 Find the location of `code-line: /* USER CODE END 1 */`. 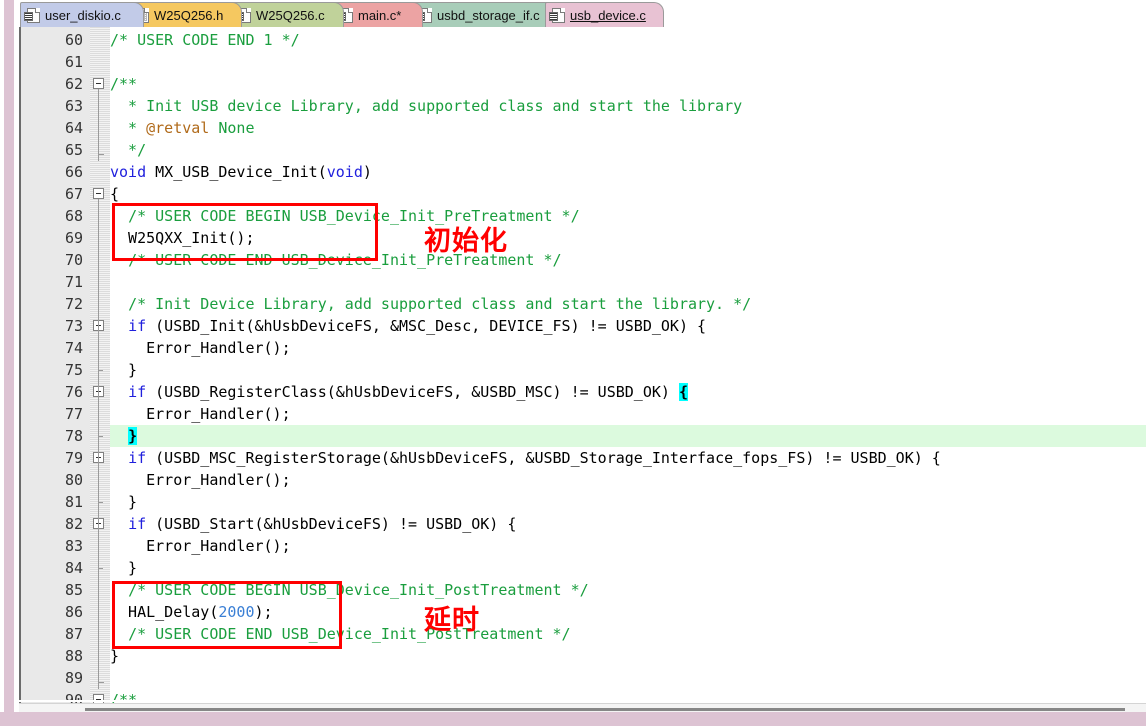

code-line: /* USER CODE END 1 */ is located at coordinates (205, 40).